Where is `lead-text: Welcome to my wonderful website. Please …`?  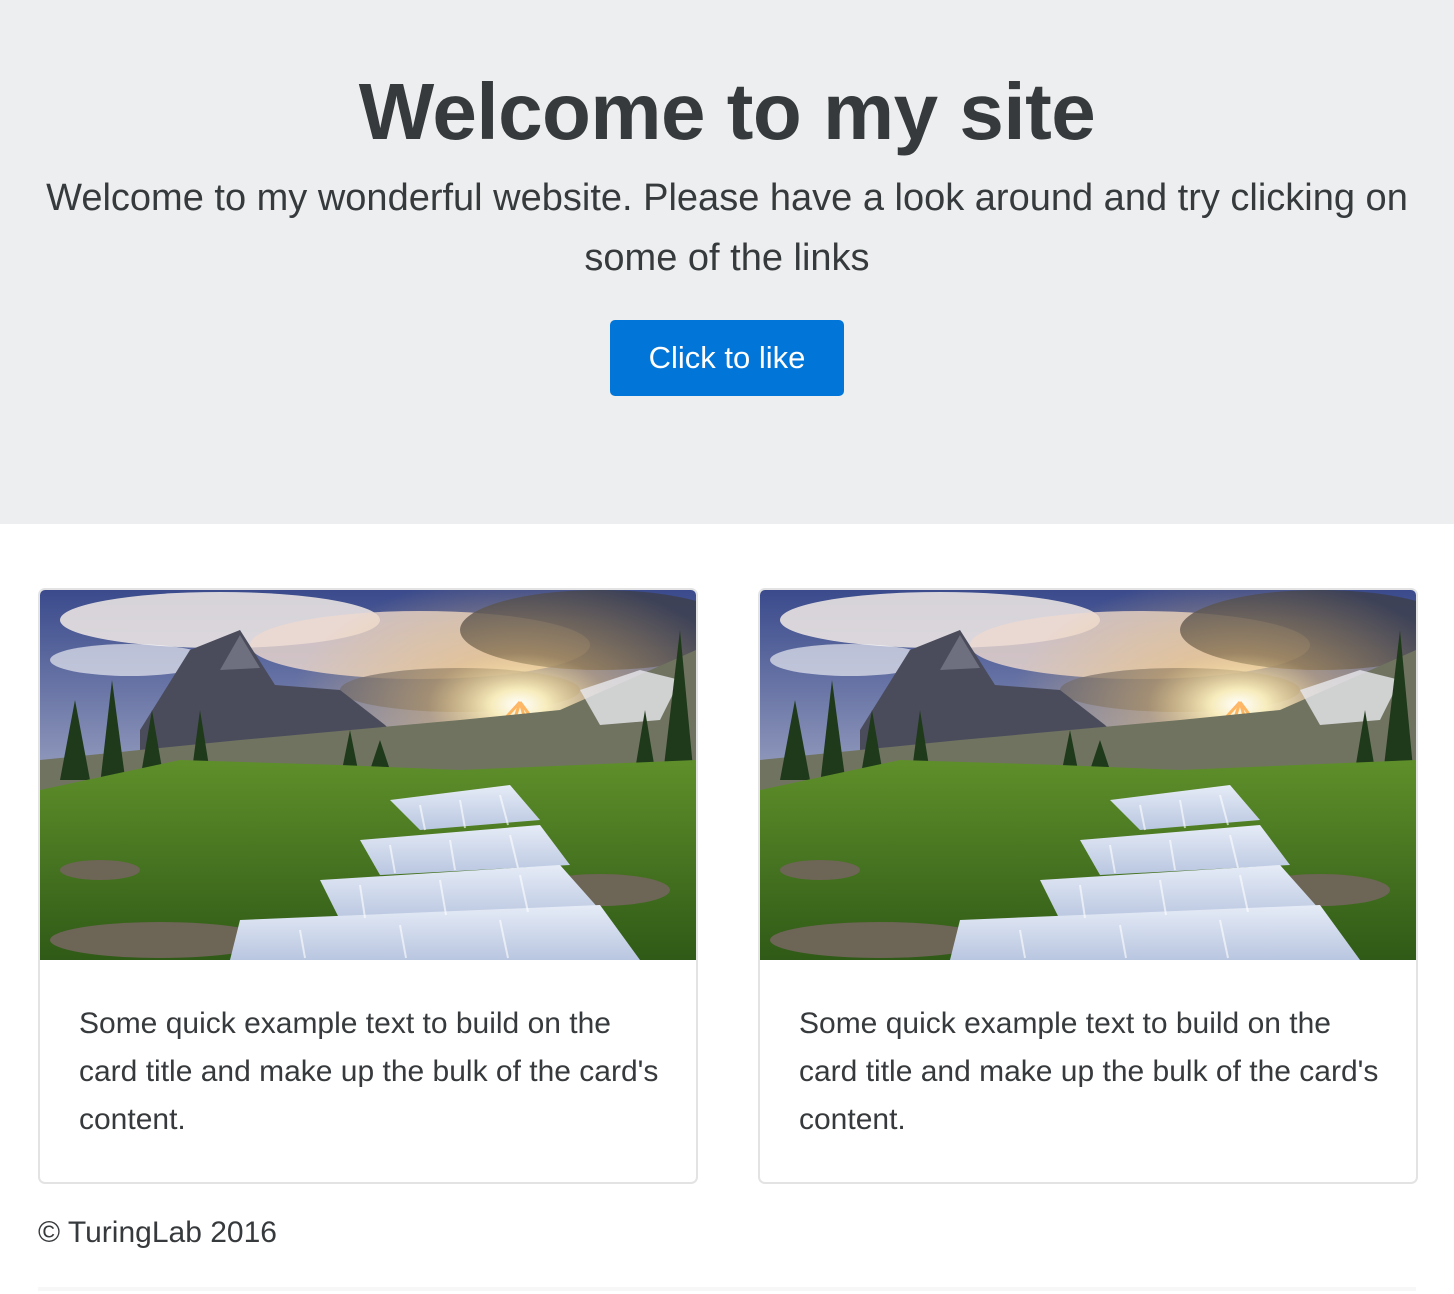
lead-text: Welcome to my wonderful website. Please … is located at coordinates (727, 228).